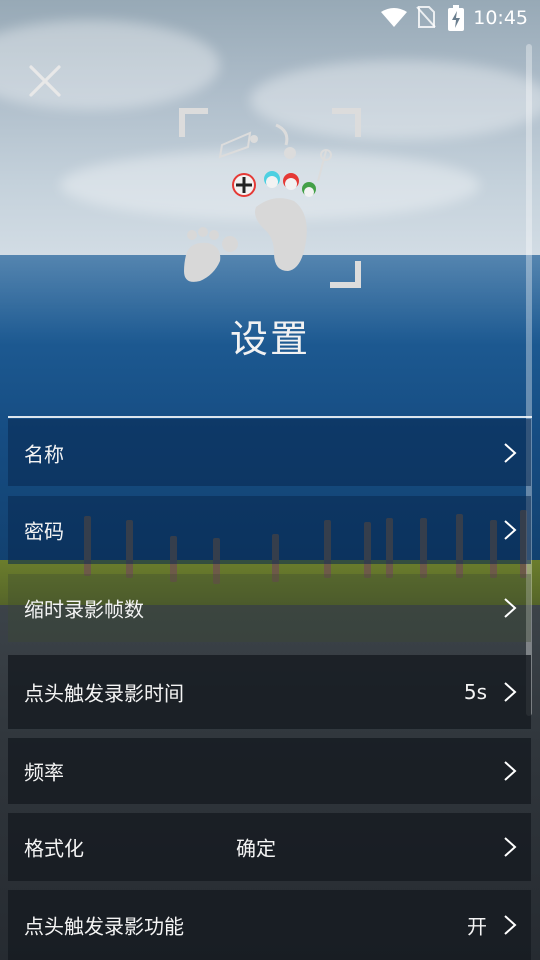  Describe the element at coordinates (45, 81) in the screenshot. I see `close-icon` at that location.